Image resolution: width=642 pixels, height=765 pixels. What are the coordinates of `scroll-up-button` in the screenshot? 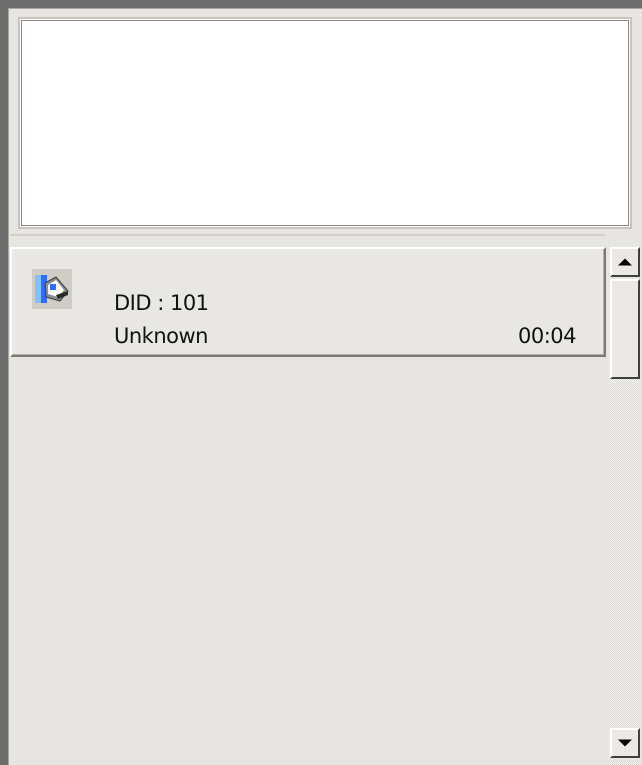 It's located at (625, 262).